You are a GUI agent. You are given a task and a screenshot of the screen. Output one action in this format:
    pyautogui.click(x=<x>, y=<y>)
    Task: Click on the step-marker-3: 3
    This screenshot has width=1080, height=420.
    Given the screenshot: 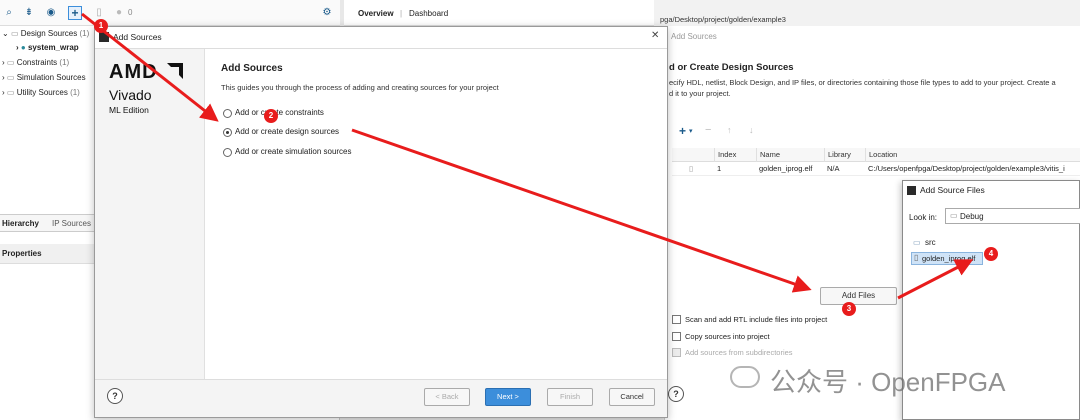 What is the action you would take?
    pyautogui.click(x=849, y=309)
    